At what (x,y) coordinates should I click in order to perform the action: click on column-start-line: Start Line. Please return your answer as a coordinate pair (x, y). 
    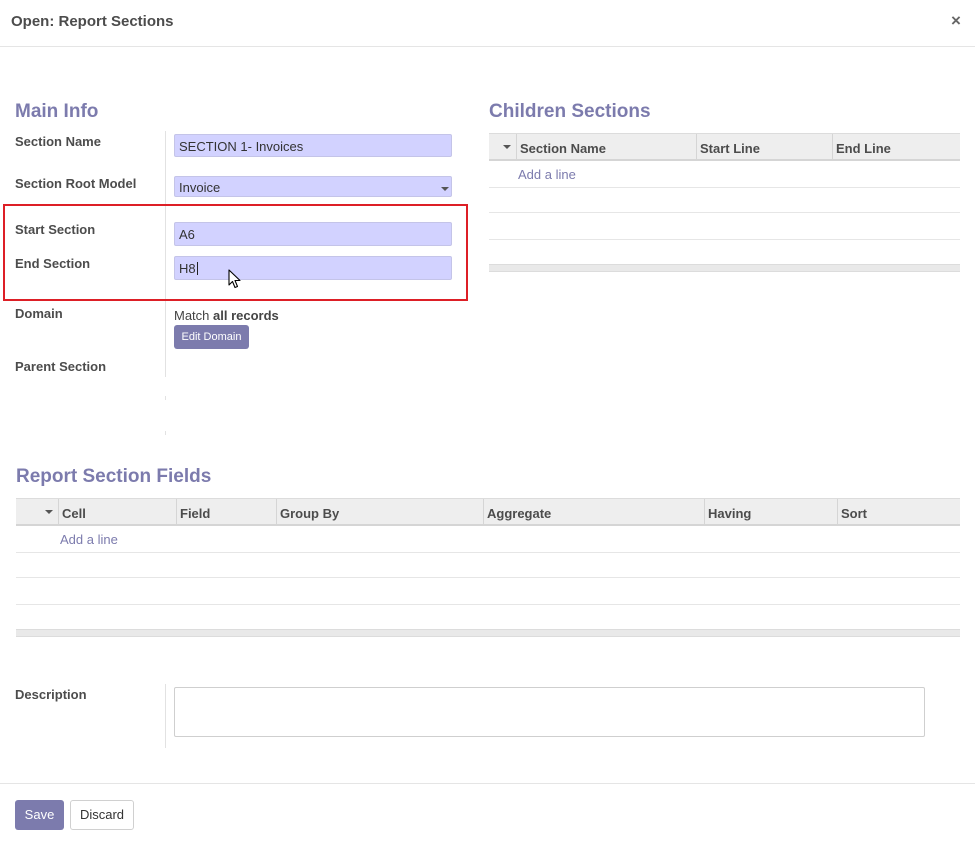
    Looking at the image, I should click on (764, 146).